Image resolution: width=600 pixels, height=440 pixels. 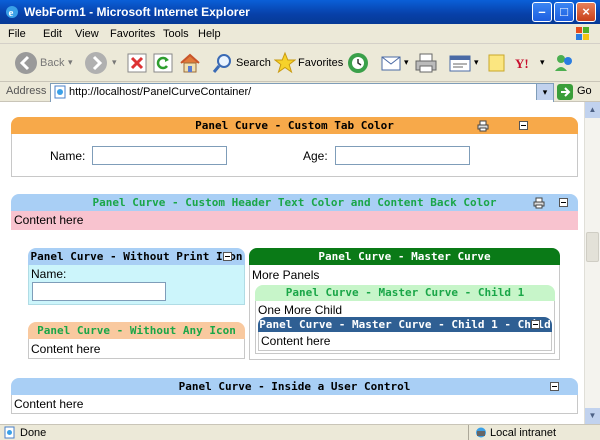 I want to click on windows-logo-icon, so click(x=582, y=33).